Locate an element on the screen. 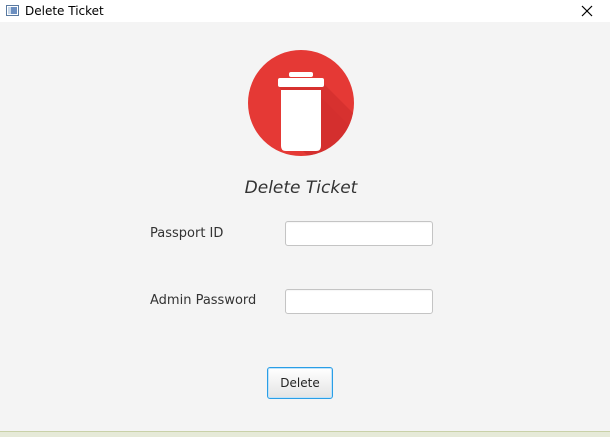 This screenshot has width=610, height=437. title-bar: Delete Ticket is located at coordinates (305, 11).